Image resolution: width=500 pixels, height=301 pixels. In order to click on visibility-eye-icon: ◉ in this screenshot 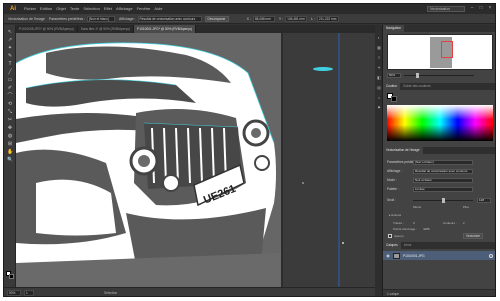, I will do `click(388, 255)`.